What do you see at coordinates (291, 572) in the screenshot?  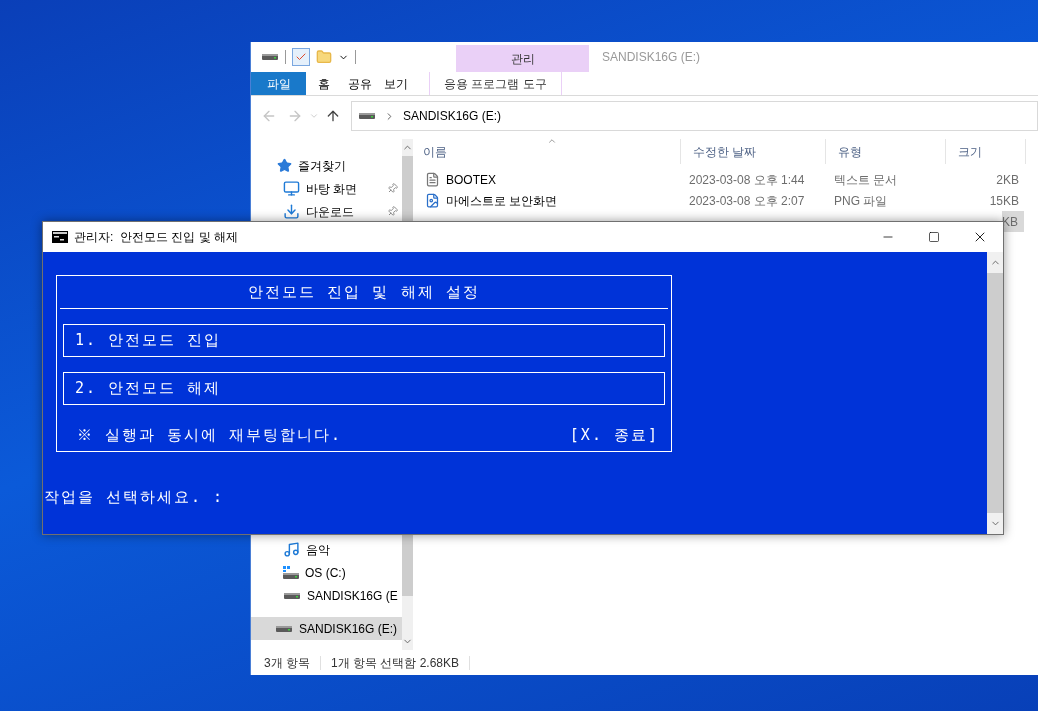 I see `system-drive-icon` at bounding box center [291, 572].